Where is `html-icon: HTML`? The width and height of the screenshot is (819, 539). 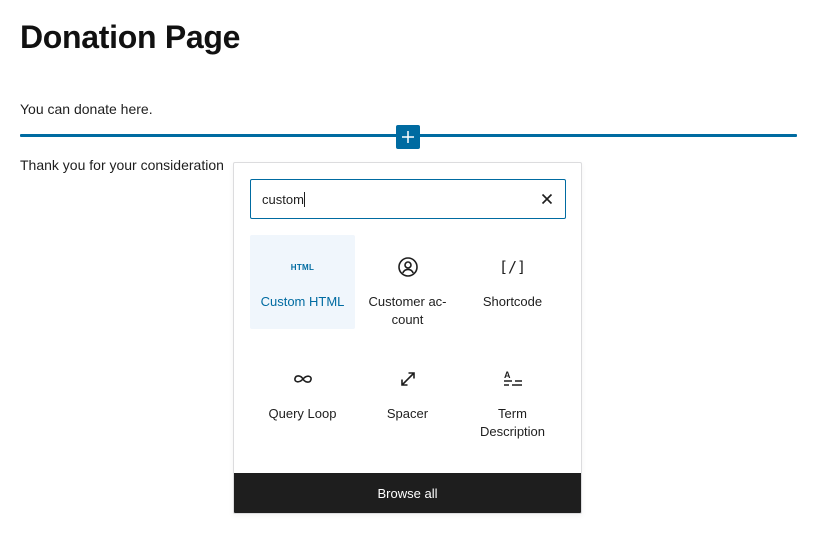 html-icon: HTML is located at coordinates (303, 267).